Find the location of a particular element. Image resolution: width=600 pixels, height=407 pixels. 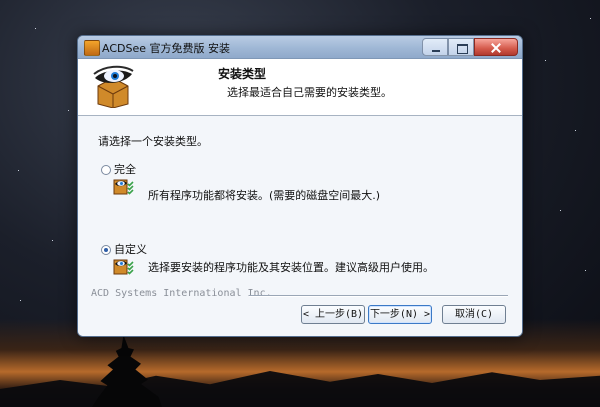

header-title: 安装类型 is located at coordinates (242, 74).